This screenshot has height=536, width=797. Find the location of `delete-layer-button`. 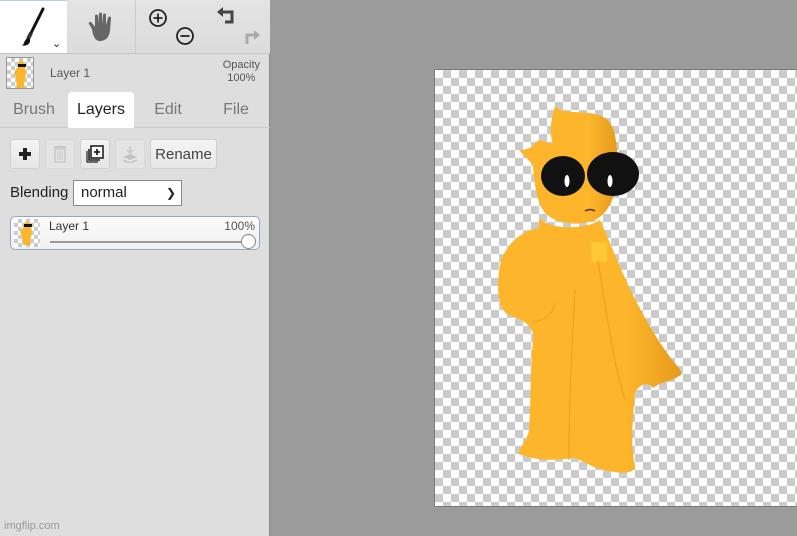

delete-layer-button is located at coordinates (60, 154).